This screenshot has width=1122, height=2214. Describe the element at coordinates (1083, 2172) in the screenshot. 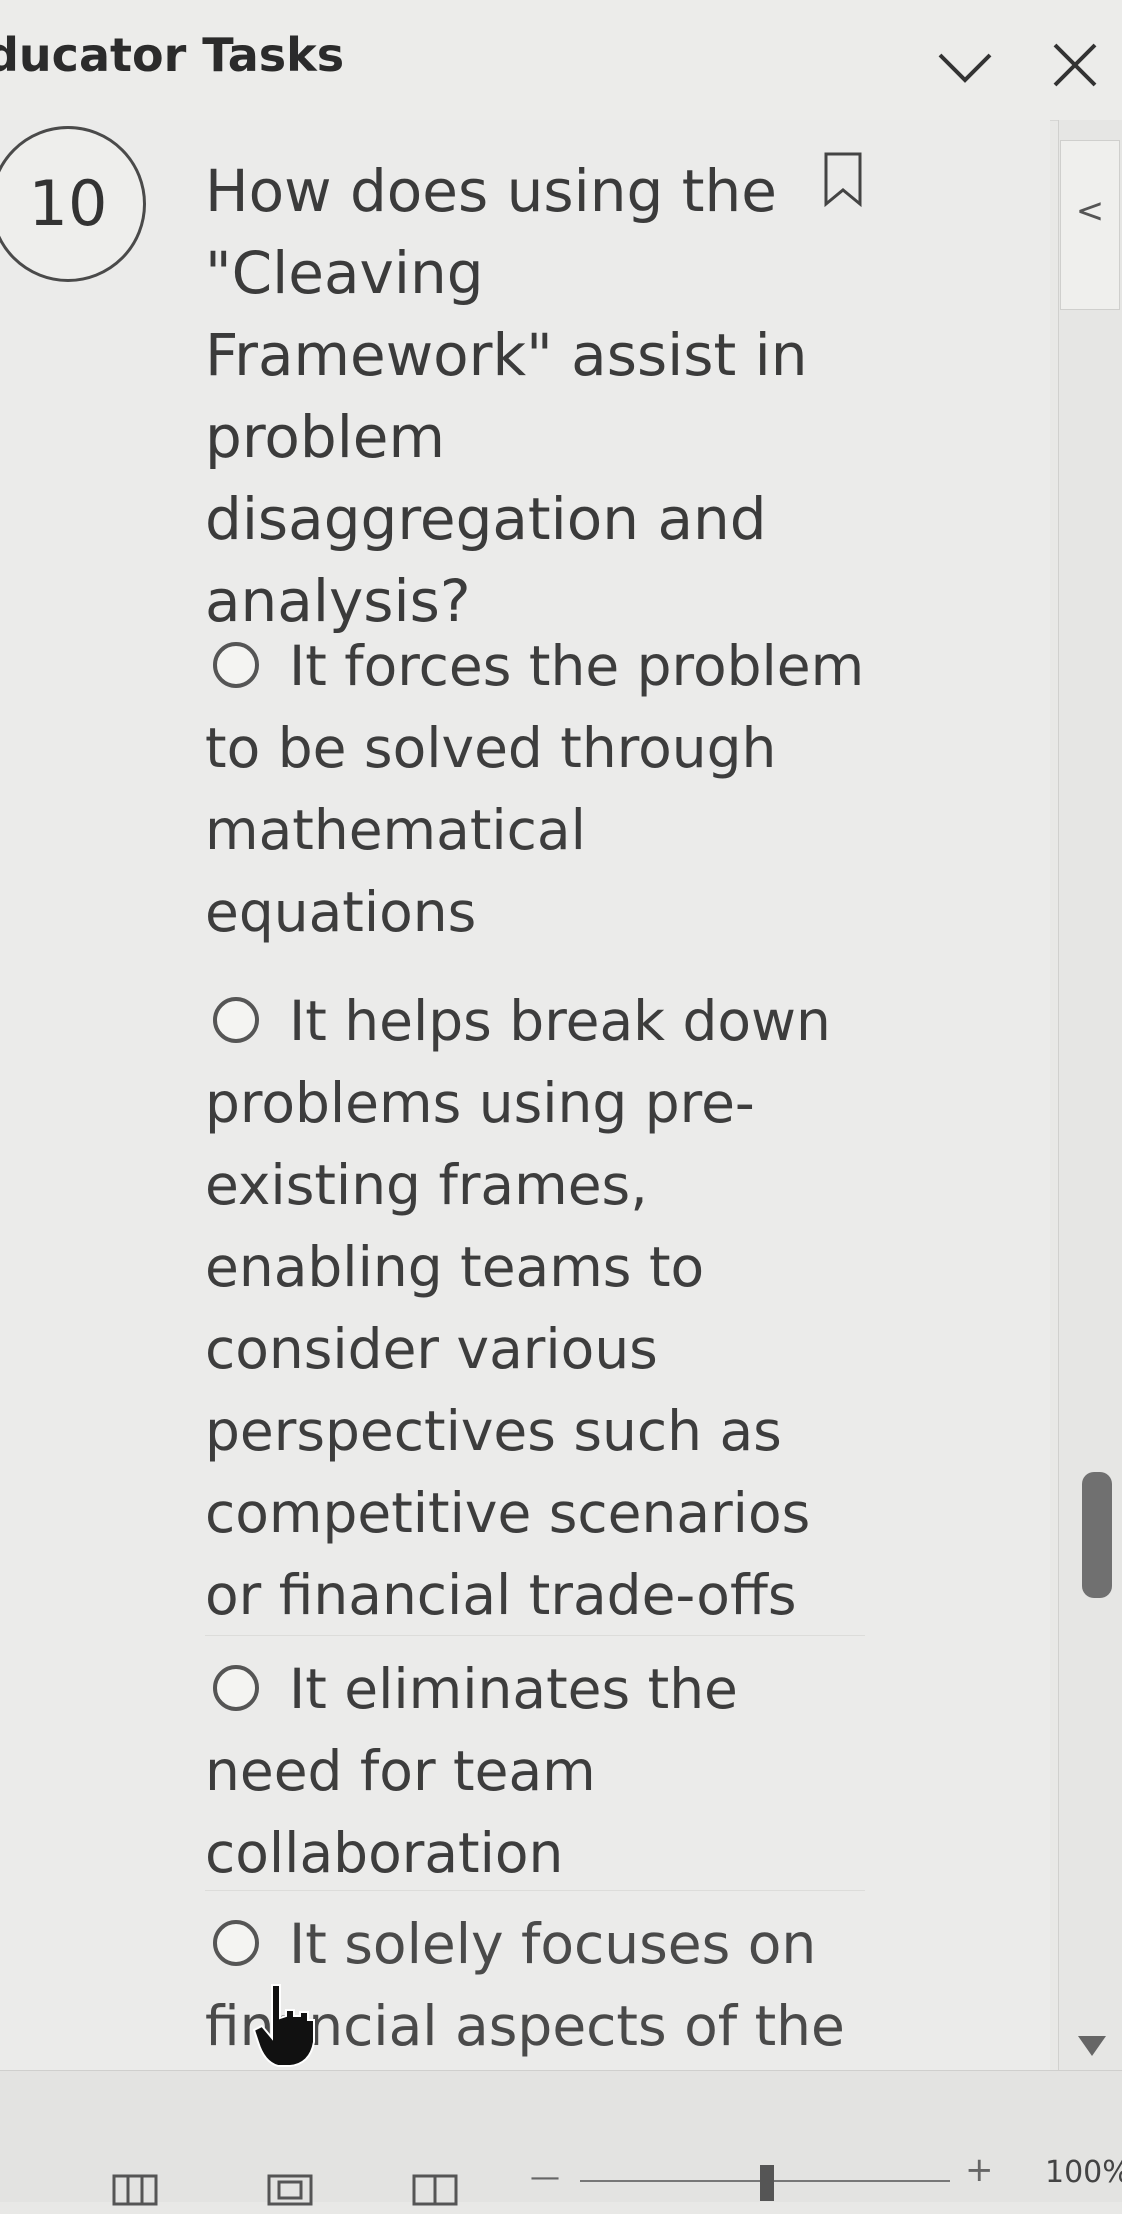

I see `zoom-level: 100%` at that location.